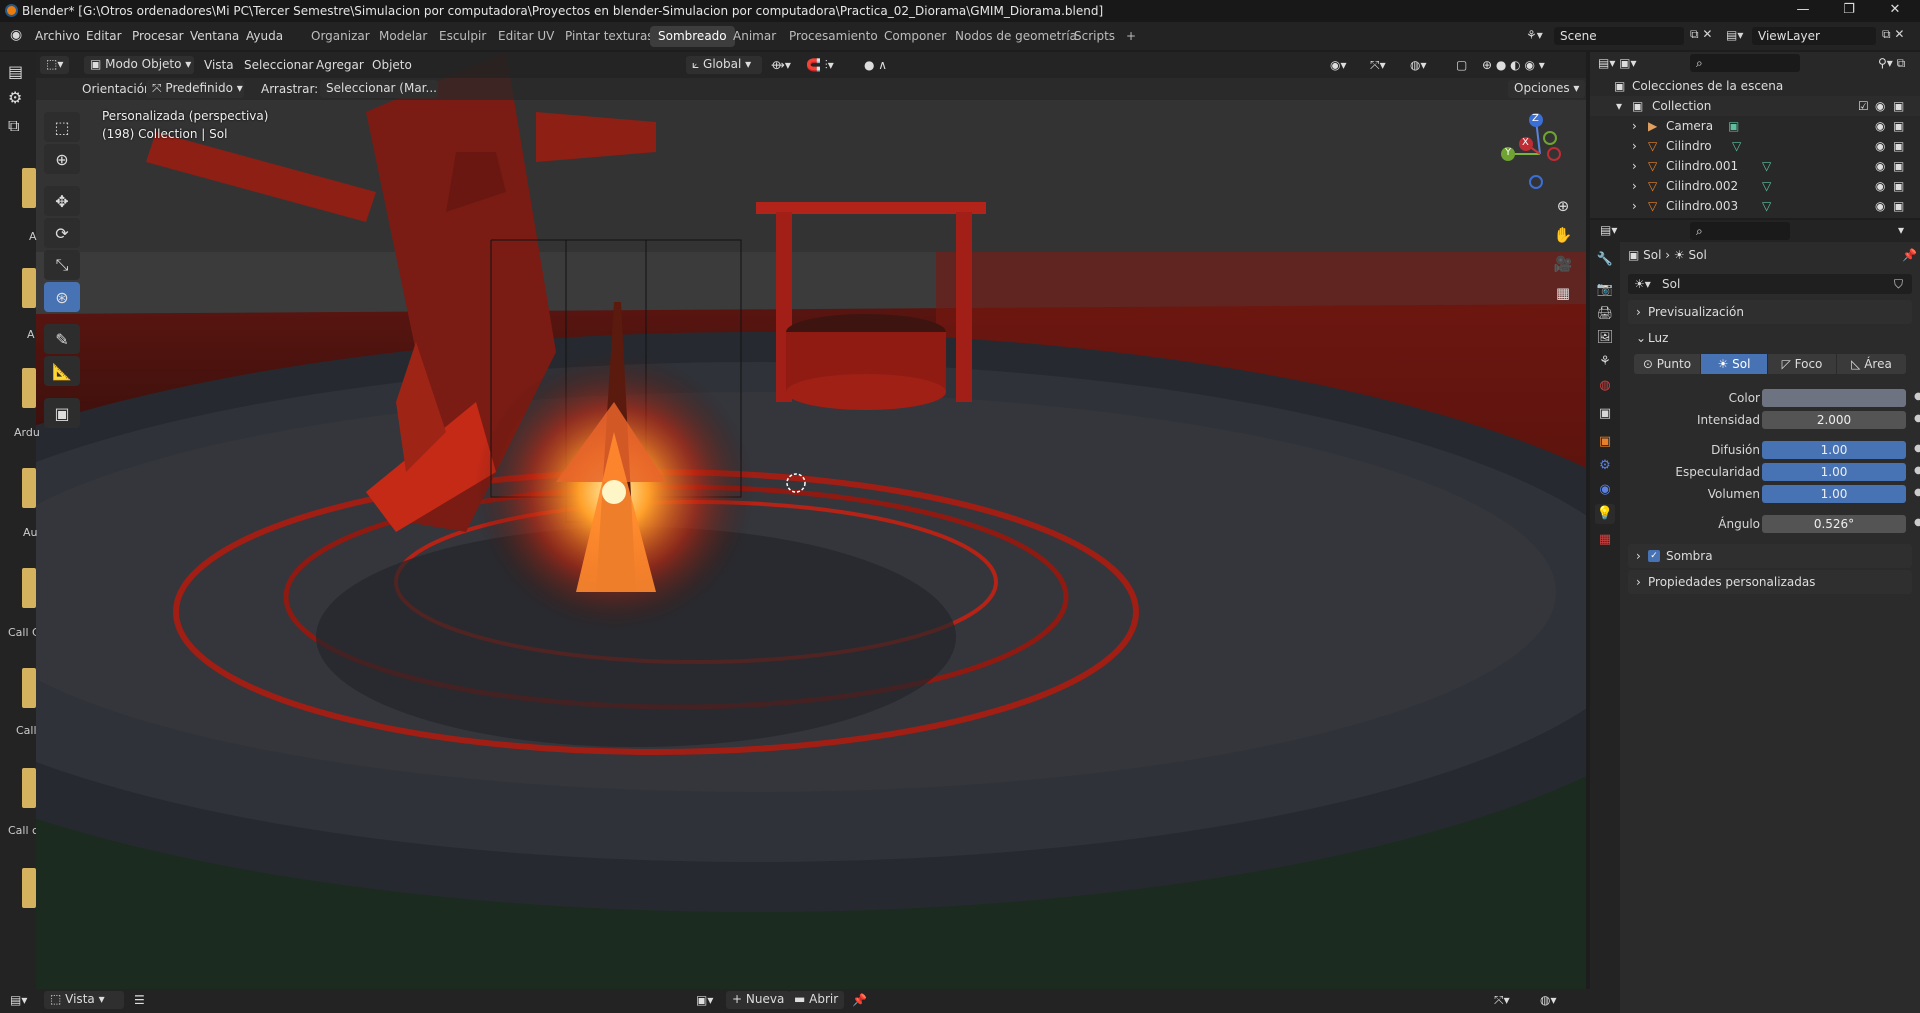  What do you see at coordinates (62, 233) in the screenshot?
I see `rotate-tool-icon: ⟳` at bounding box center [62, 233].